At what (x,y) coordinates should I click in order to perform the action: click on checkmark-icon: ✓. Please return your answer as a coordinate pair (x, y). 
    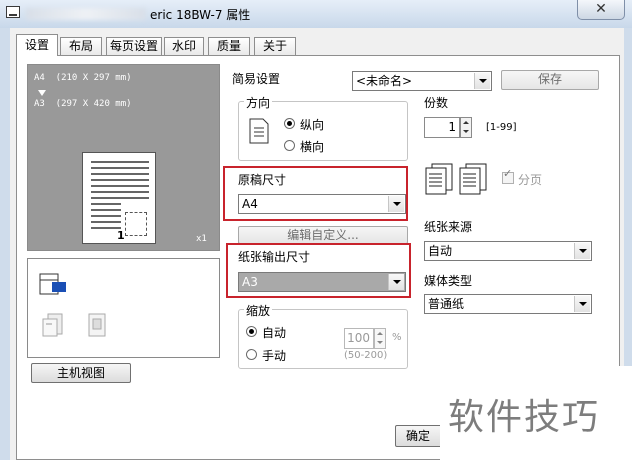
    Looking at the image, I should click on (508, 173).